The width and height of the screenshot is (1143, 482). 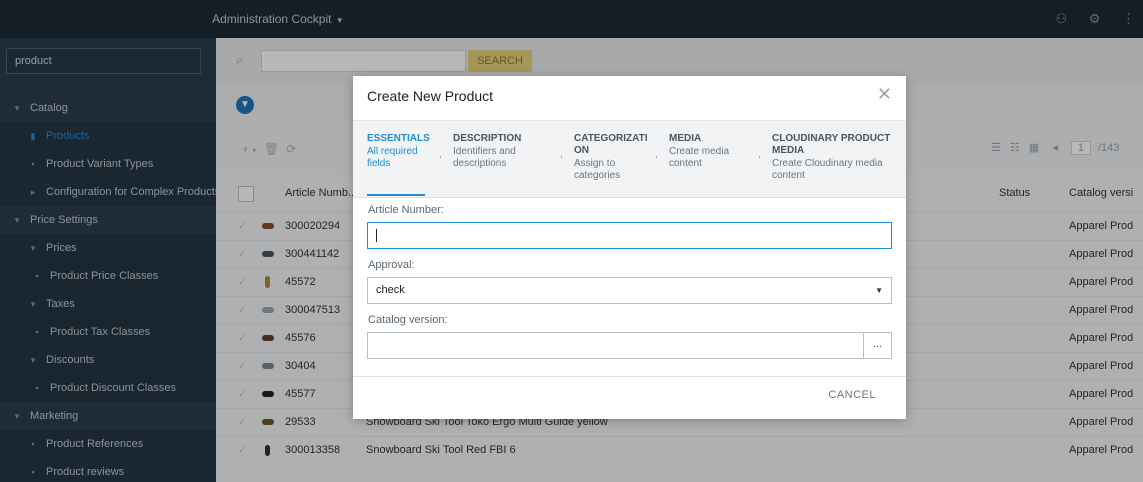 What do you see at coordinates (408, 320) in the screenshot?
I see `catalog-version-label: Catalog version:` at bounding box center [408, 320].